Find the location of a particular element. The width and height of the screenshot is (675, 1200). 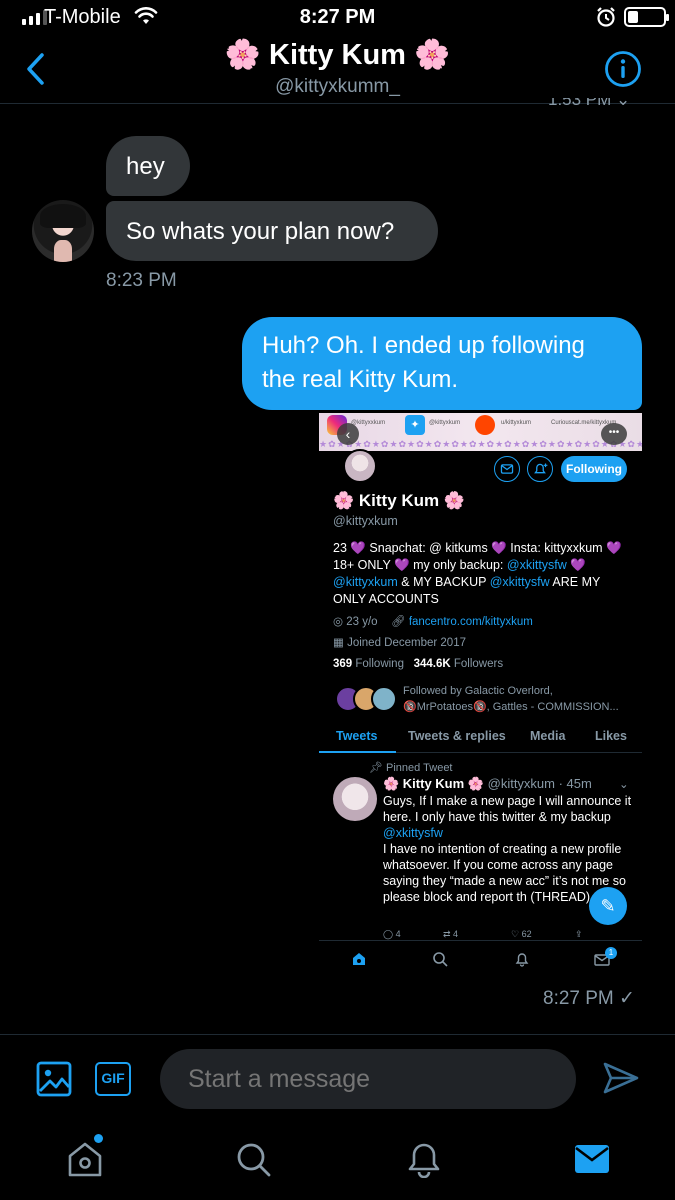

banner-tw-text: @kittyxkum is located at coordinates (445, 423).